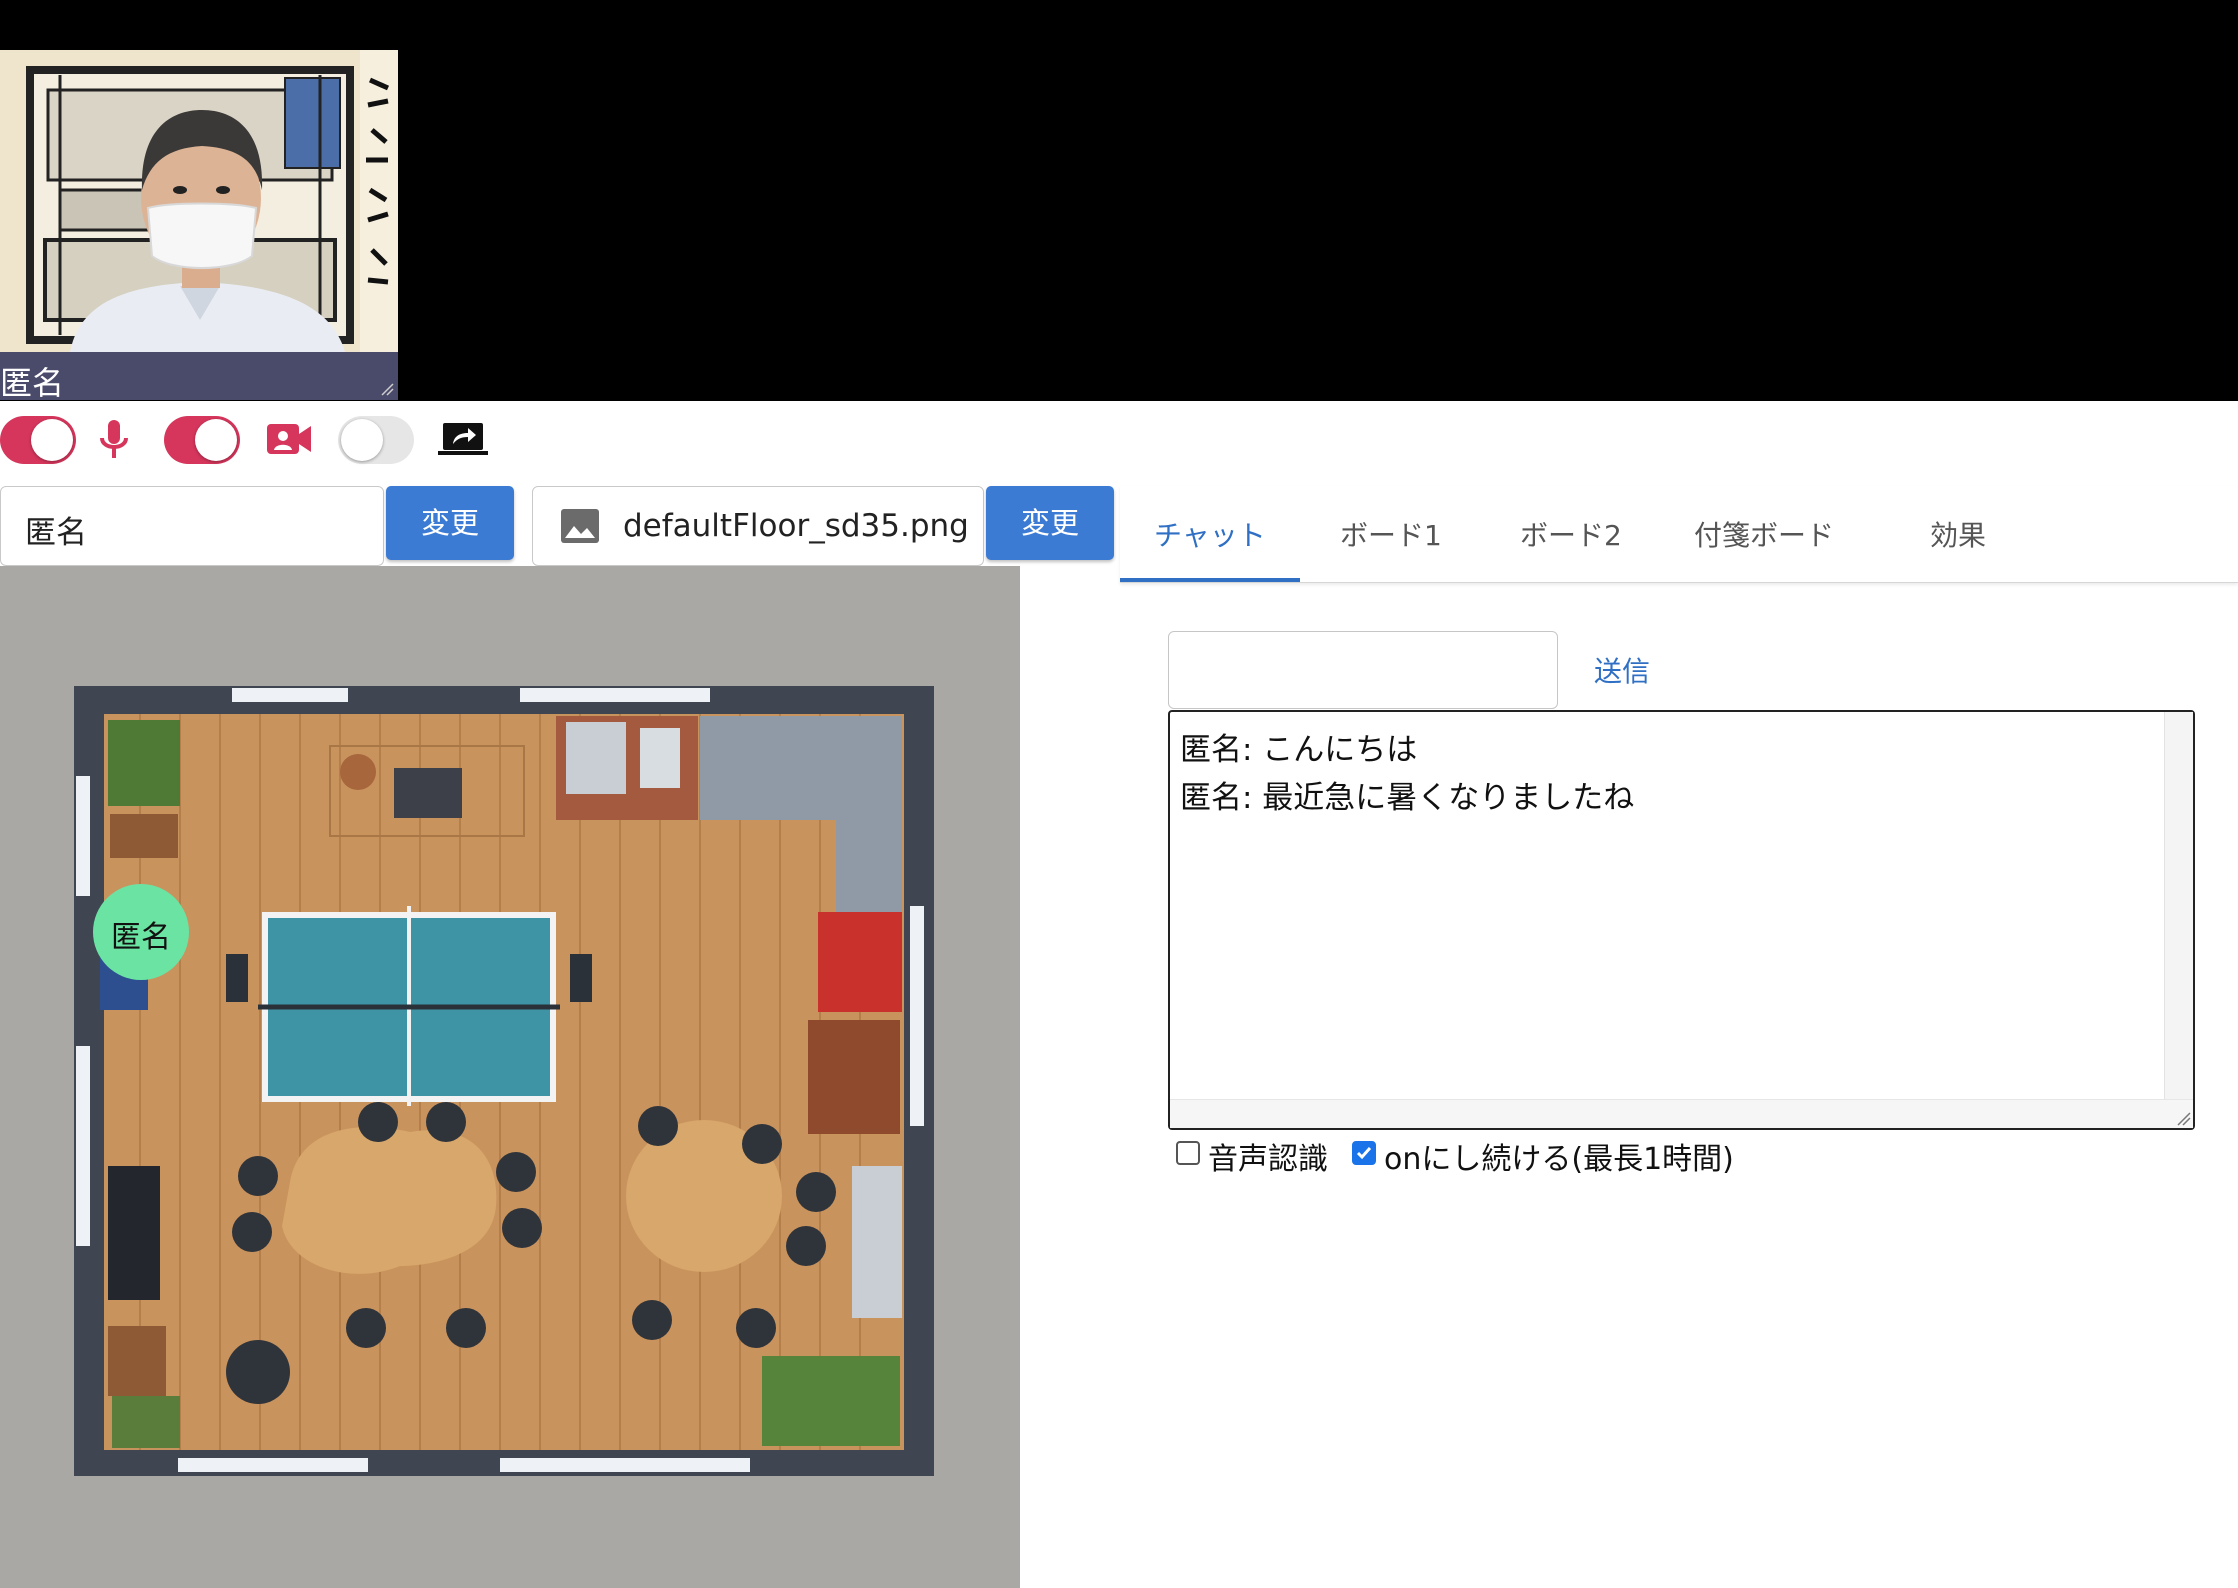 This screenshot has width=2238, height=1588. I want to click on name-input-value: 匿名, so click(56, 533).